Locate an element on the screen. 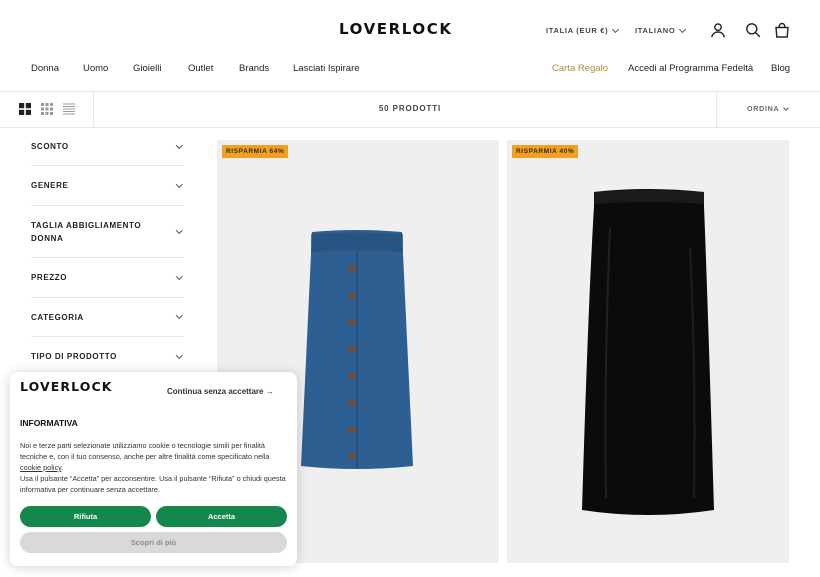 The width and height of the screenshot is (820, 577). banner-title: INFORMATIVA is located at coordinates (49, 423).